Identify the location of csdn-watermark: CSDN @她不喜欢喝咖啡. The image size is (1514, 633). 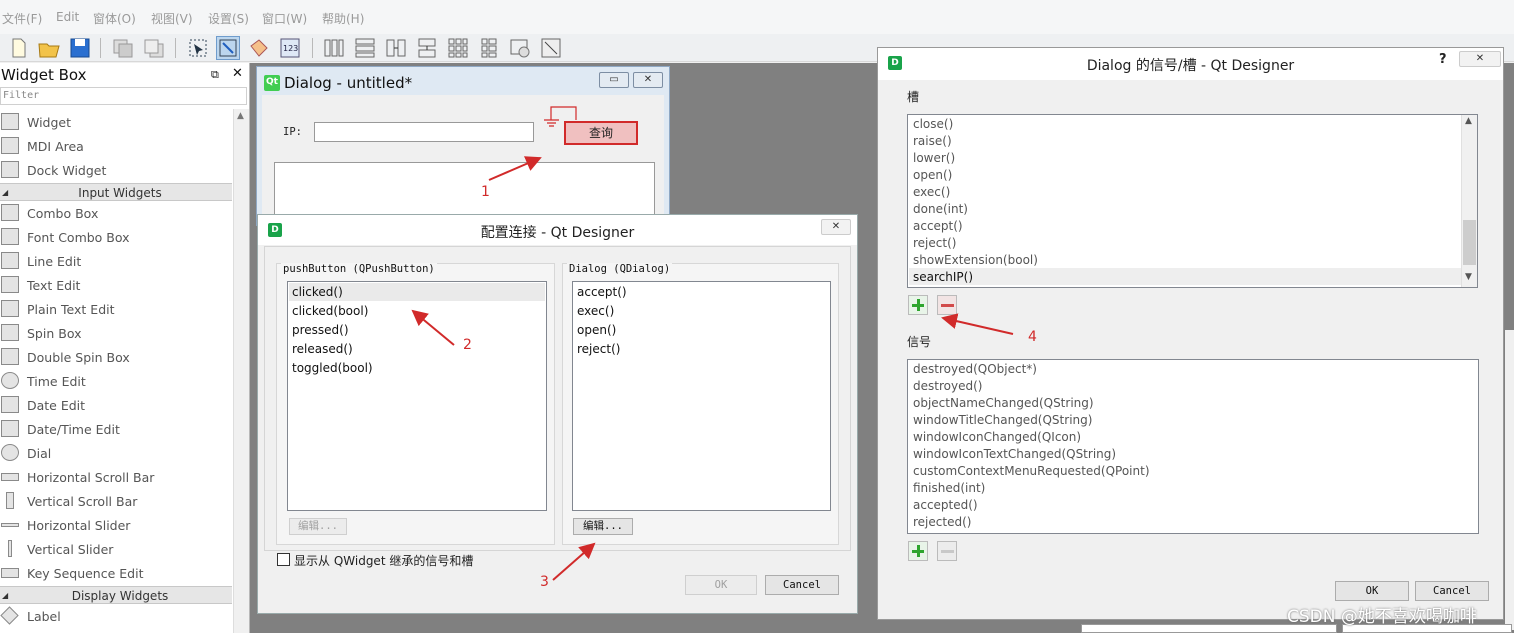
(1382, 617).